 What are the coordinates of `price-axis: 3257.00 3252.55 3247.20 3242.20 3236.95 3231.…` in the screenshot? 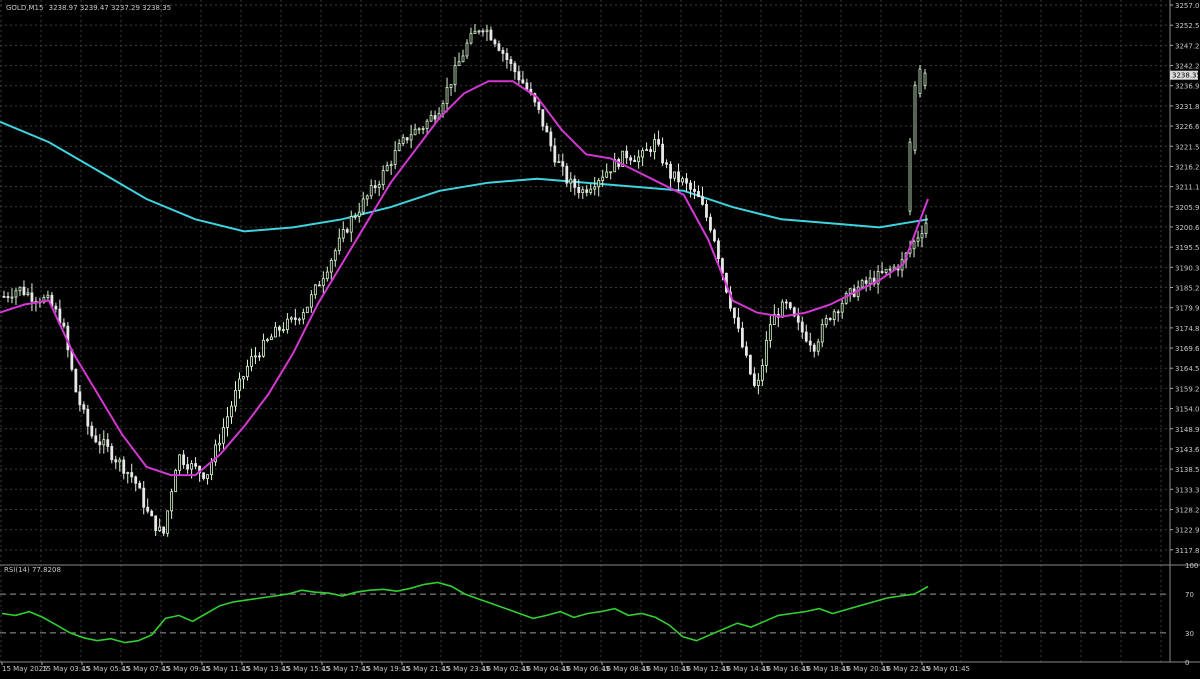 It's located at (1185, 334).